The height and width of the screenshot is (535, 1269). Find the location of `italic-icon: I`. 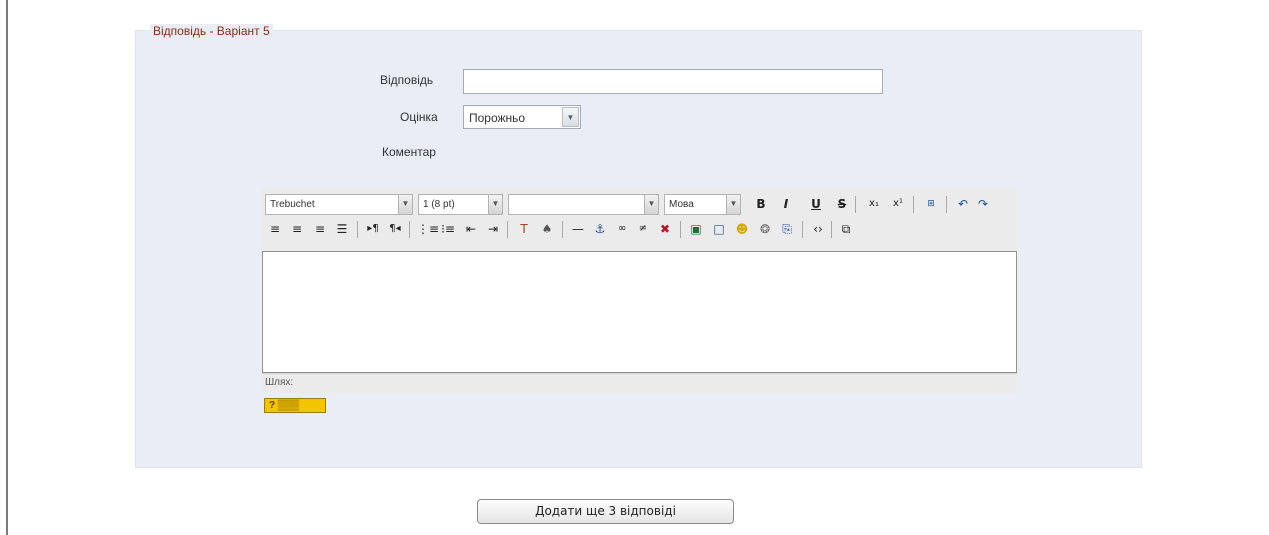

italic-icon: I is located at coordinates (786, 204).